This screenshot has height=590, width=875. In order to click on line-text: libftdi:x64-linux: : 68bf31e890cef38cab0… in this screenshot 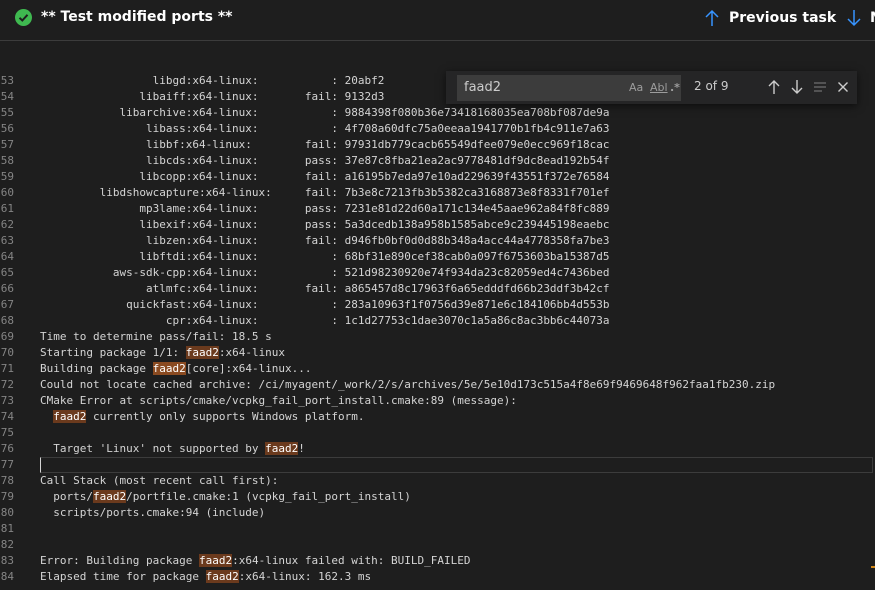, I will do `click(325, 257)`.